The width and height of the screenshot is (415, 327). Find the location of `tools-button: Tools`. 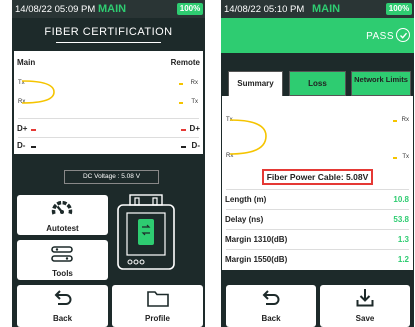

tools-button: Tools is located at coordinates (62, 260).